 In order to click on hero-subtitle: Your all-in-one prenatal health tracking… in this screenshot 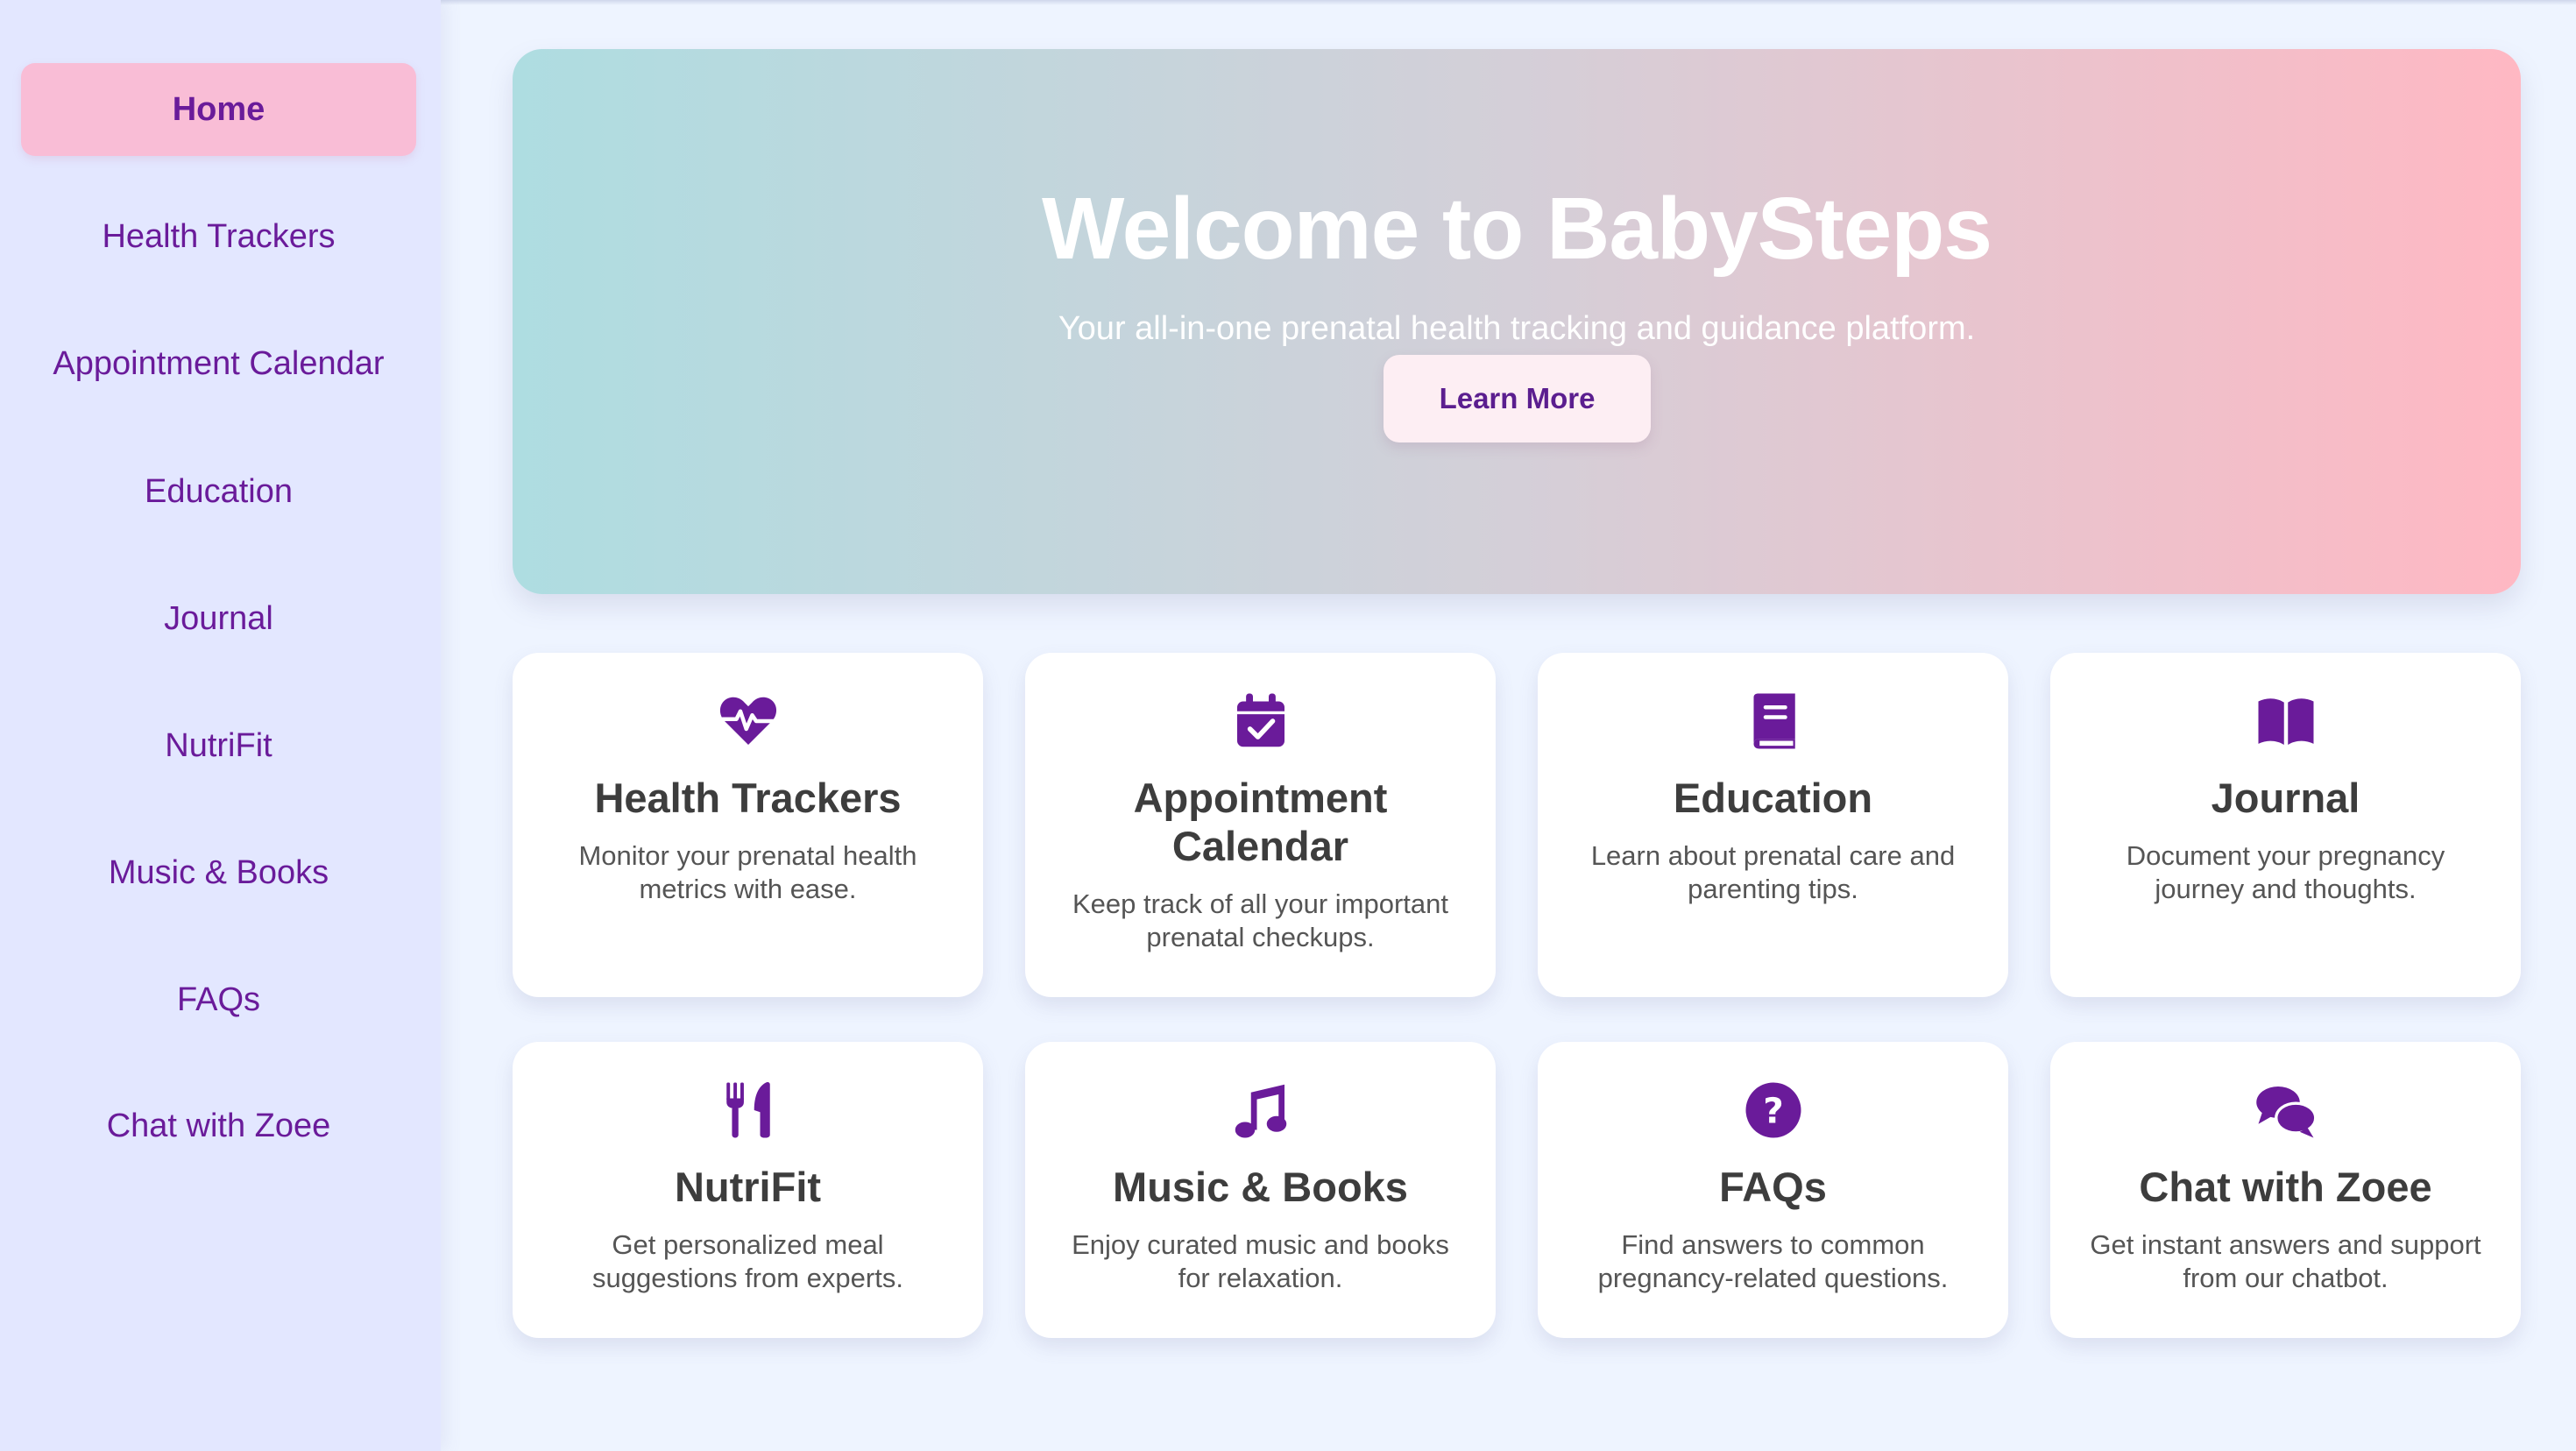, I will do `click(1517, 328)`.